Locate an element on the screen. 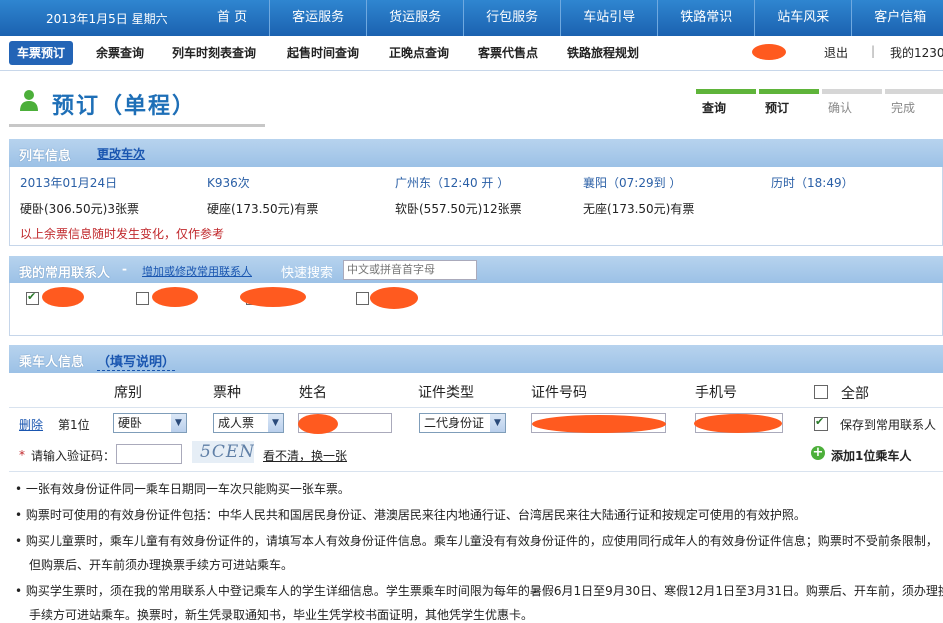 This screenshot has height=623, width=943. select-all-checkbox is located at coordinates (821, 392).